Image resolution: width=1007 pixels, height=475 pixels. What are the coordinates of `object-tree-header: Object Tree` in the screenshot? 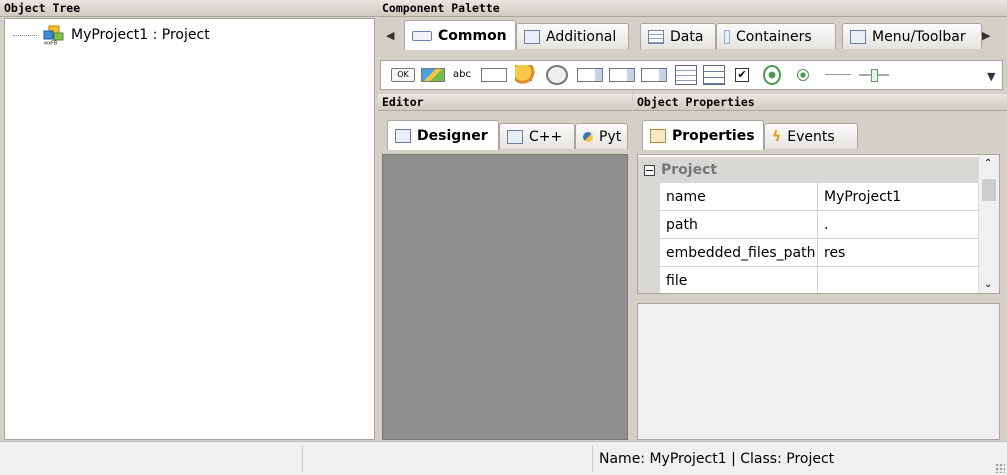 It's located at (188, 8).